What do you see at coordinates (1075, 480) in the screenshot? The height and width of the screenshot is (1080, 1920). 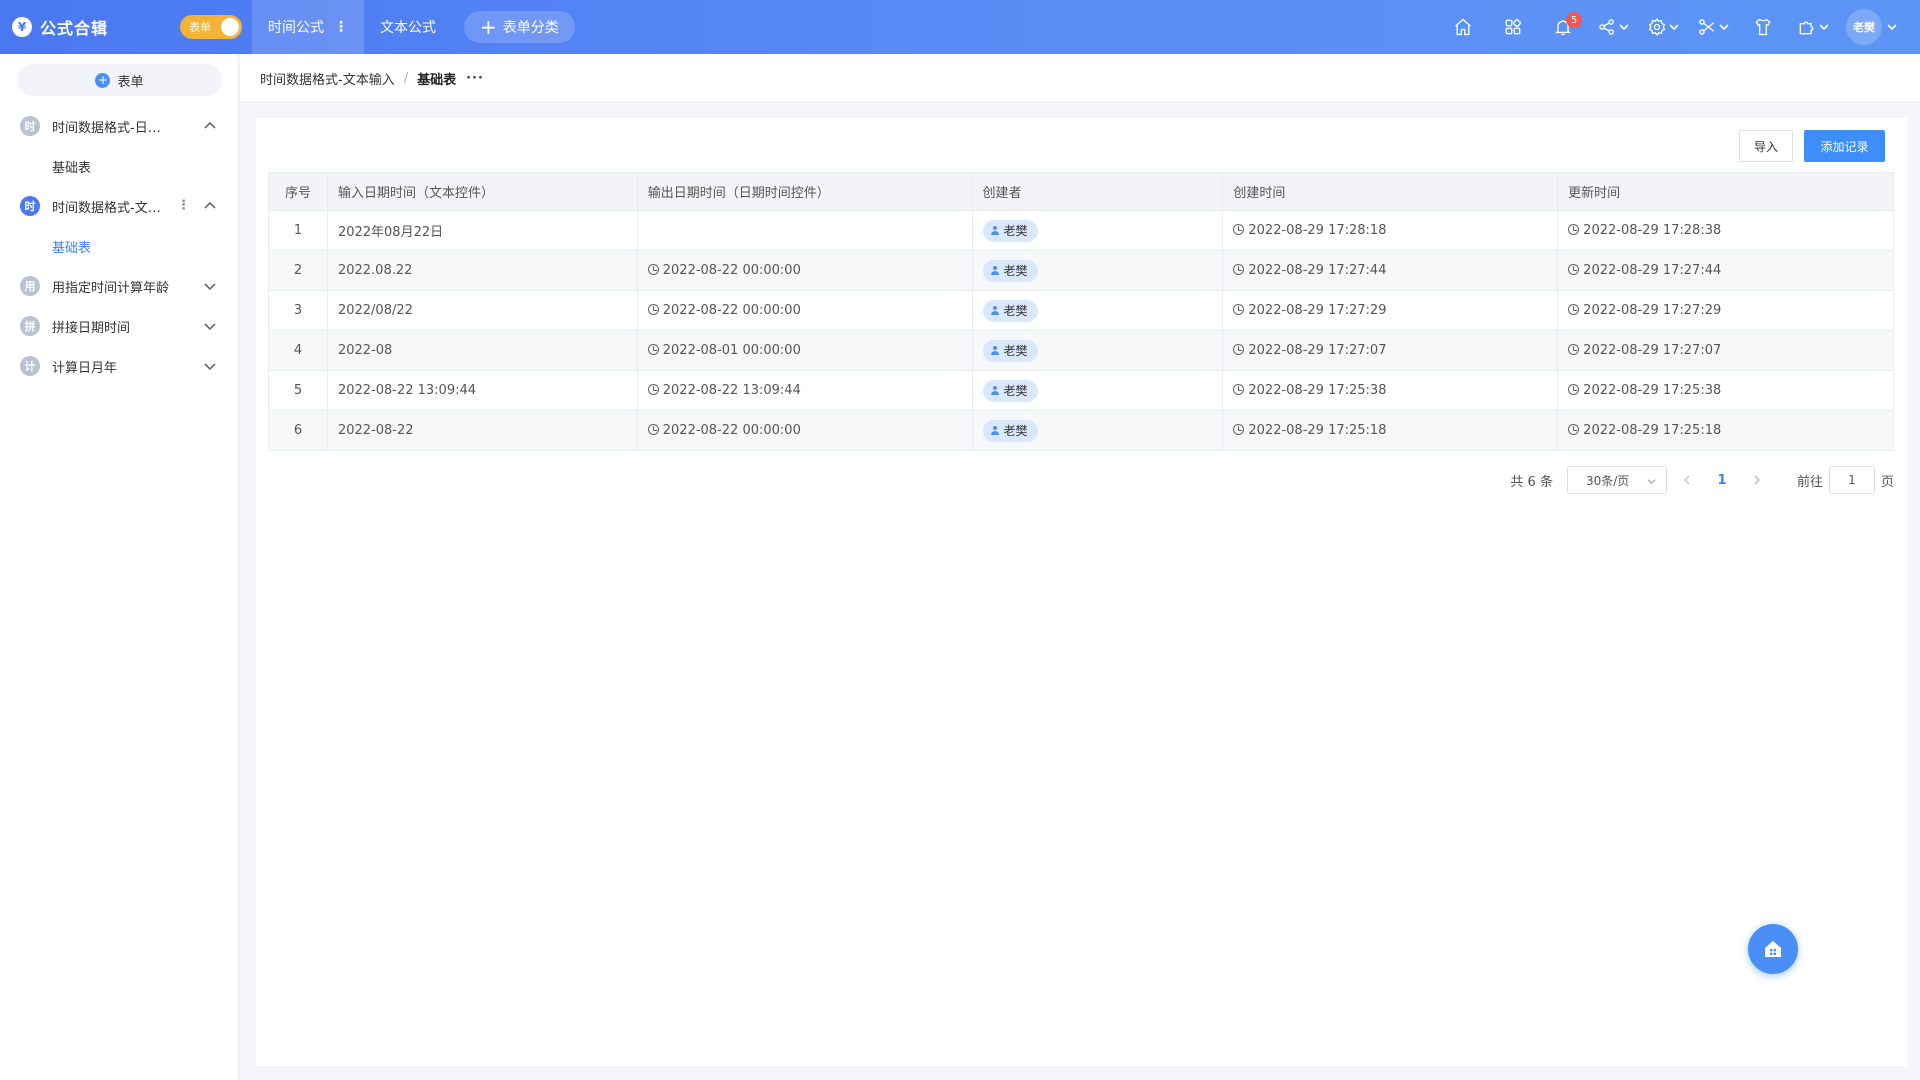 I see `pagination: 共 6 条 30条/页 1 前往 1 页` at bounding box center [1075, 480].